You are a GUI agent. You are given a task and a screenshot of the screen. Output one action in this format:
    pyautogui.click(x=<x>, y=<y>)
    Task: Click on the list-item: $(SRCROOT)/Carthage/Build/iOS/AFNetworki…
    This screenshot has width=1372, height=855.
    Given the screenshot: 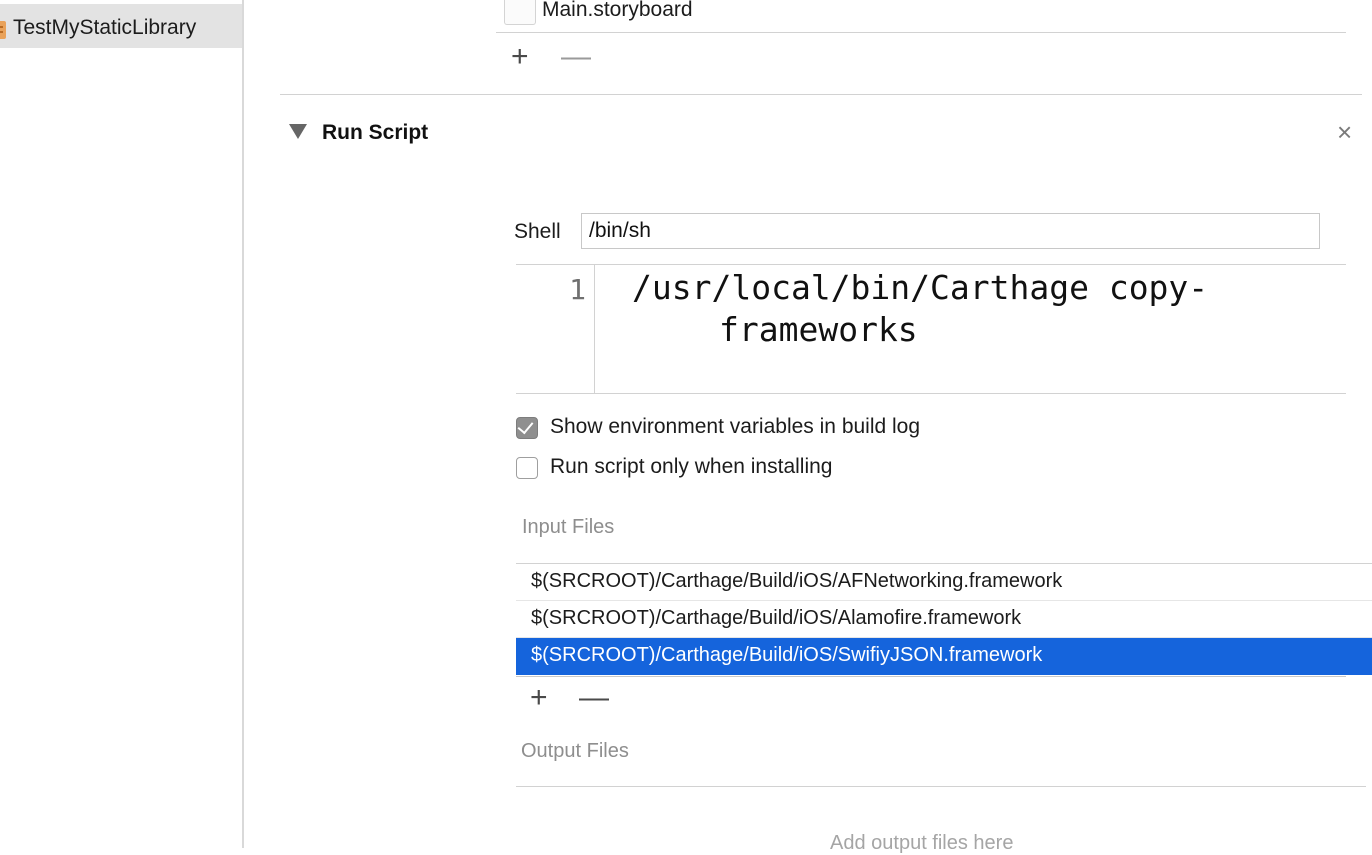 What is the action you would take?
    pyautogui.click(x=944, y=582)
    